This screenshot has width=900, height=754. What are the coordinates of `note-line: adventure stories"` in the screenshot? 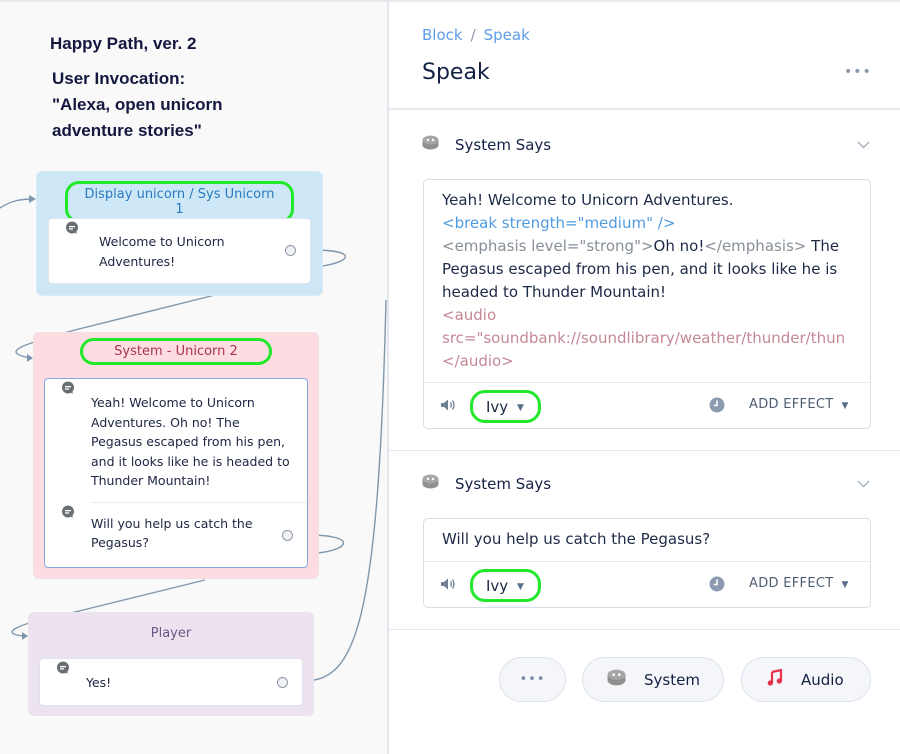 It's located at (127, 130).